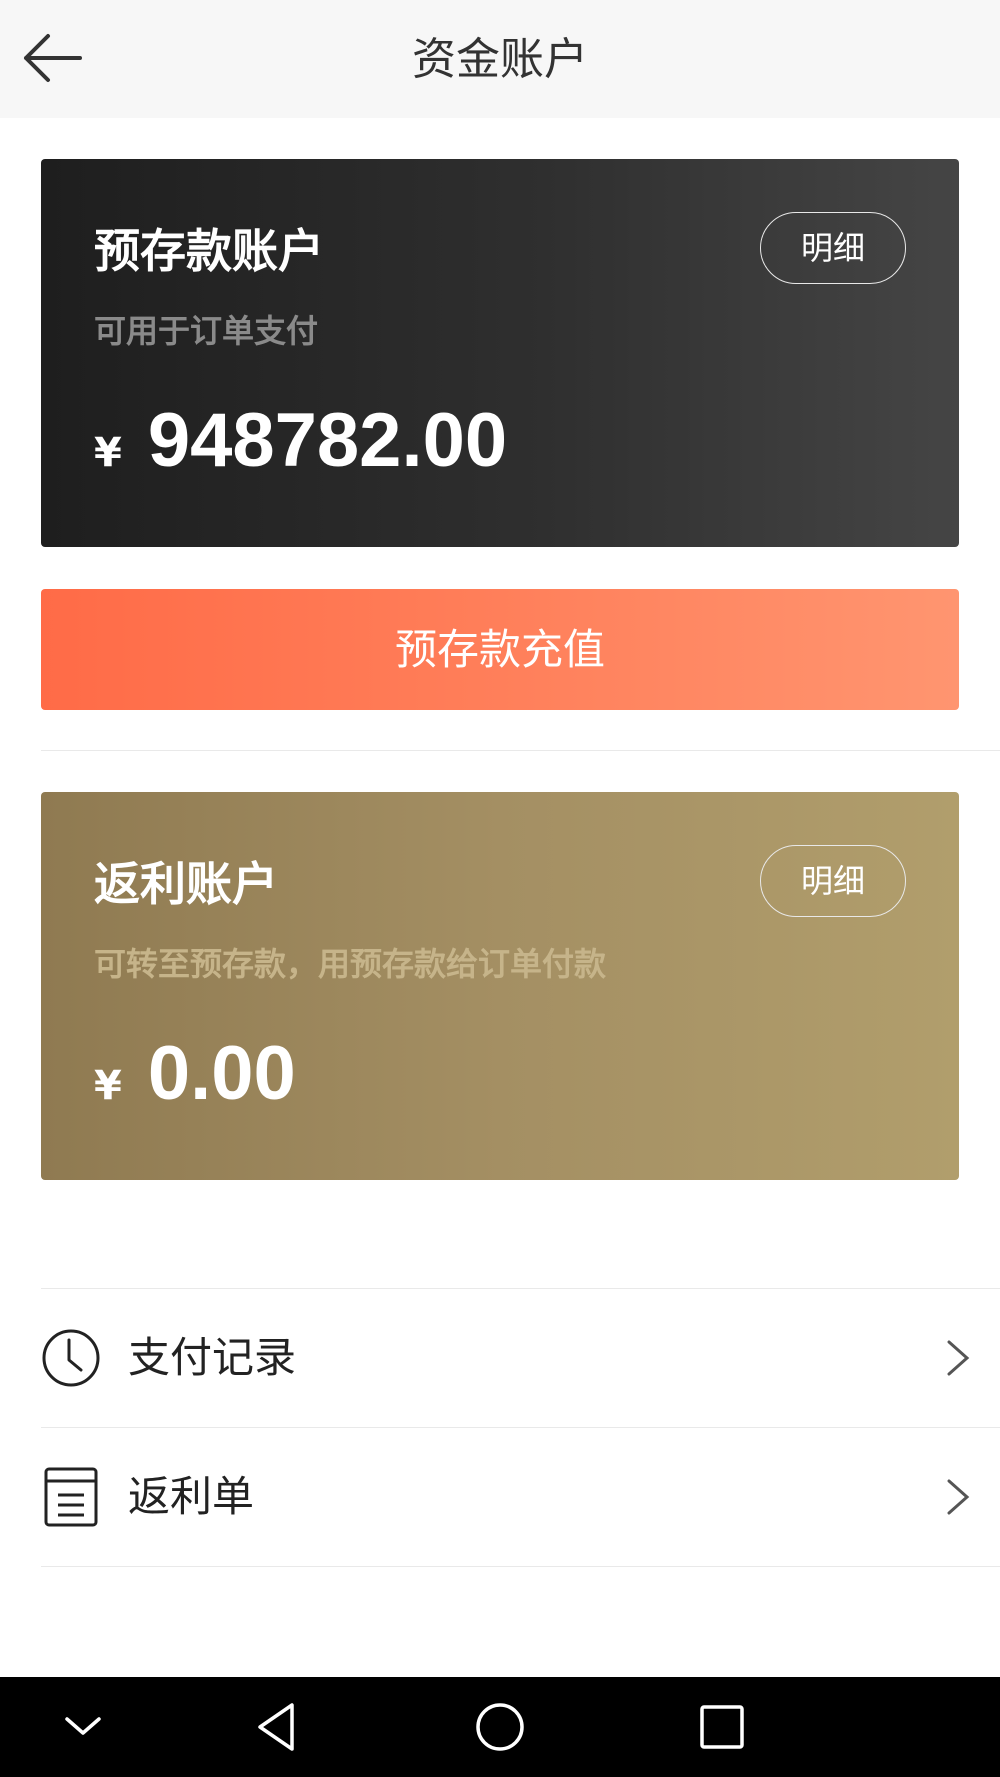  I want to click on menu-item-label: 支付记录, so click(212, 1357).